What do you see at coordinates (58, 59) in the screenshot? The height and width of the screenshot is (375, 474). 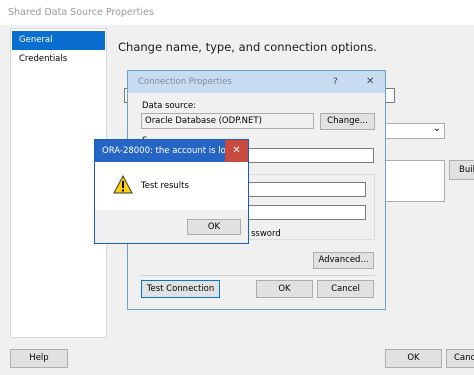 I see `nav-item-credentials: Credentials` at bounding box center [58, 59].